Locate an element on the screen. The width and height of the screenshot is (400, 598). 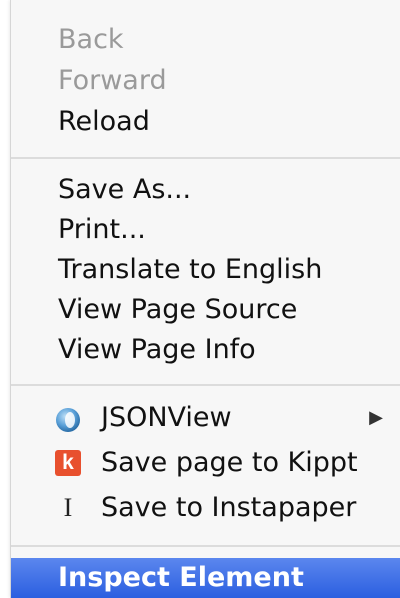
menu-item-label: Translate to English is located at coordinates (190, 269).